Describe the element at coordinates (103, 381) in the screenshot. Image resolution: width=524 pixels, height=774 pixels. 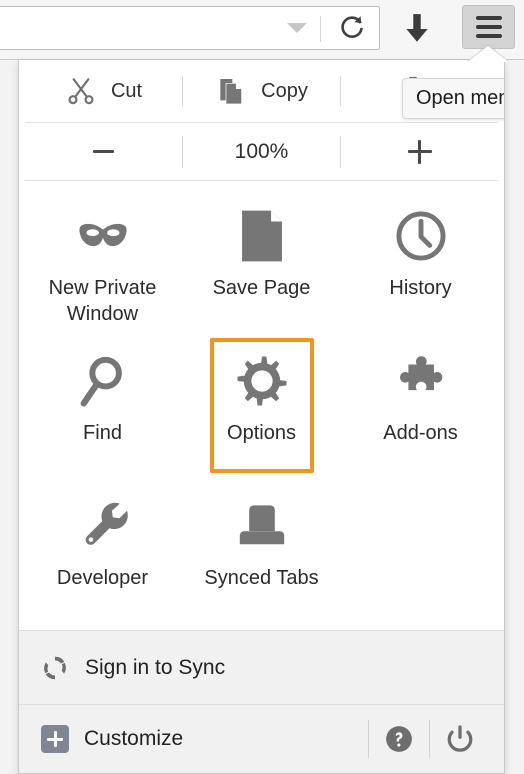
I see `magnifier-icon` at that location.